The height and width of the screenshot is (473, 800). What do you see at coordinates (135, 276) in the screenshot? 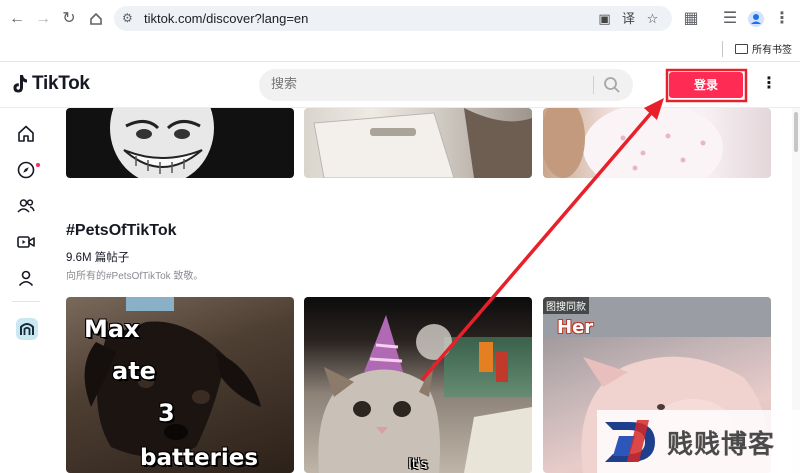
I see `hashtag-description: 向所有的#PetsOfTikTok 致敬。` at bounding box center [135, 276].